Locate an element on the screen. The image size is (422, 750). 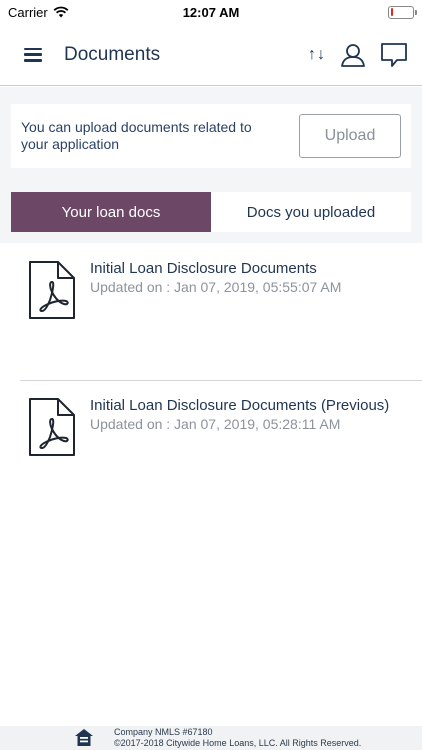
document-updated: Updated on : Jan 07, 2019, 05:55:07 AM is located at coordinates (216, 287).